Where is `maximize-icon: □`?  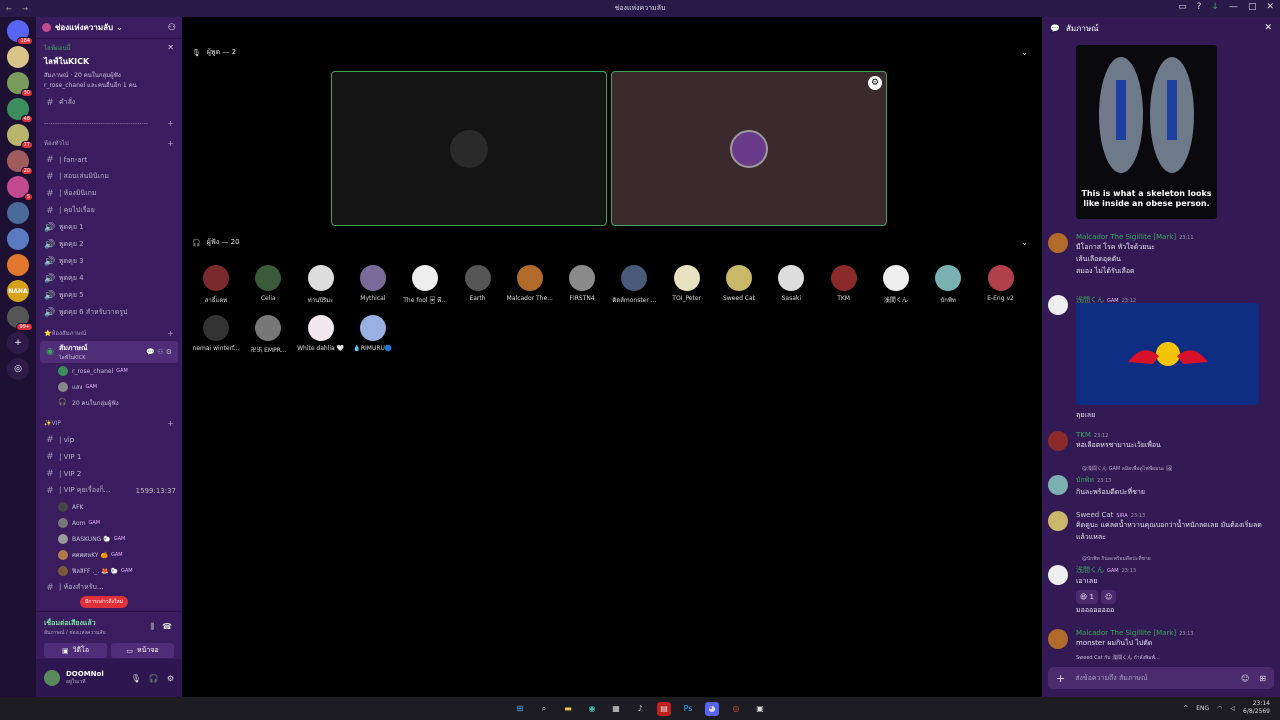 maximize-icon: □ is located at coordinates (1252, 7).